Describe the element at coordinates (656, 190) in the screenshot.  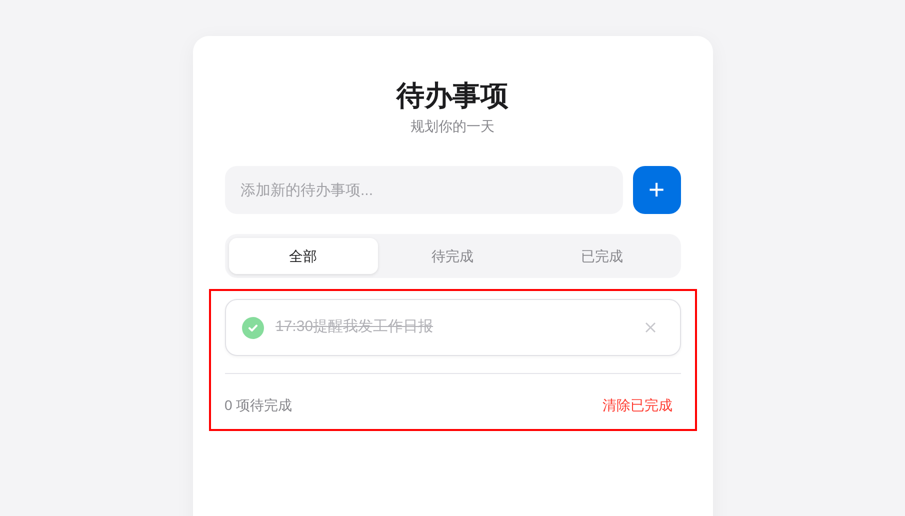
I see `add-button: +` at that location.